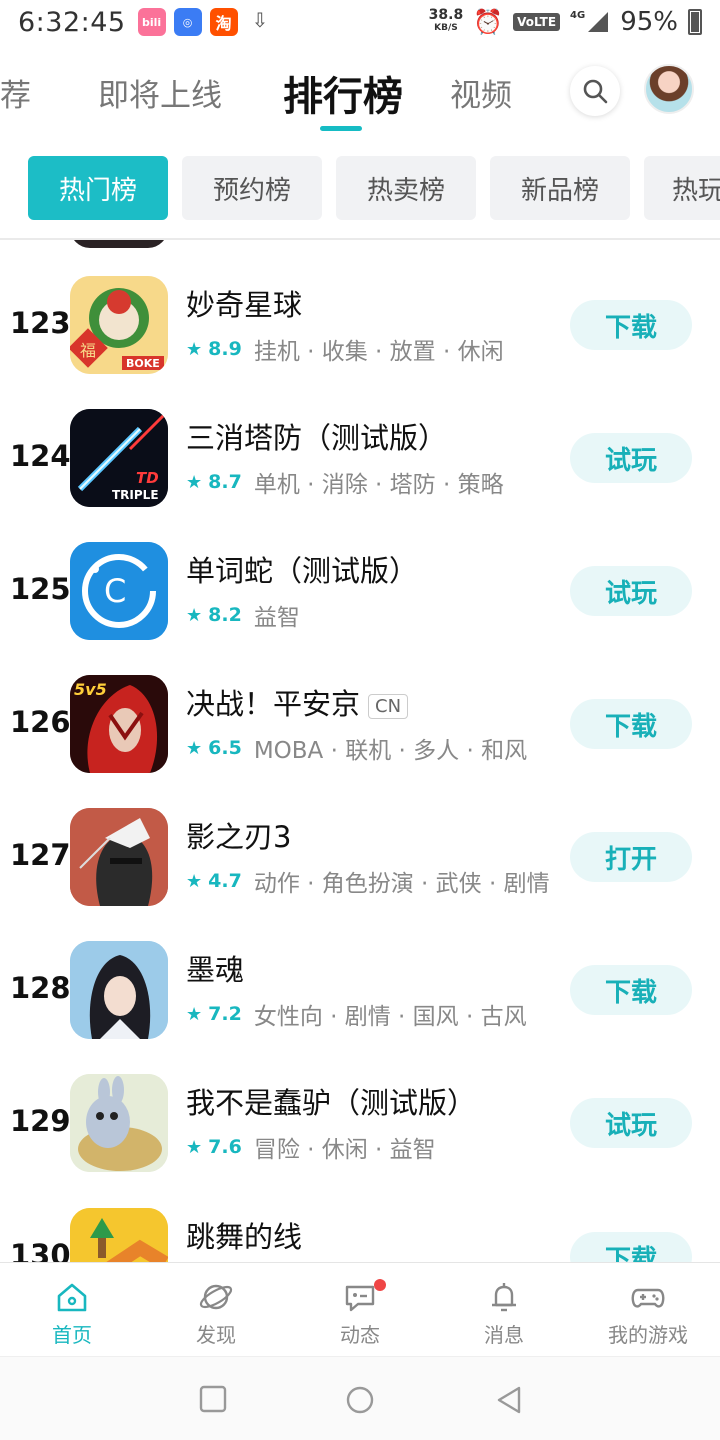  Describe the element at coordinates (669, 89) in the screenshot. I see `user-avatar` at that location.